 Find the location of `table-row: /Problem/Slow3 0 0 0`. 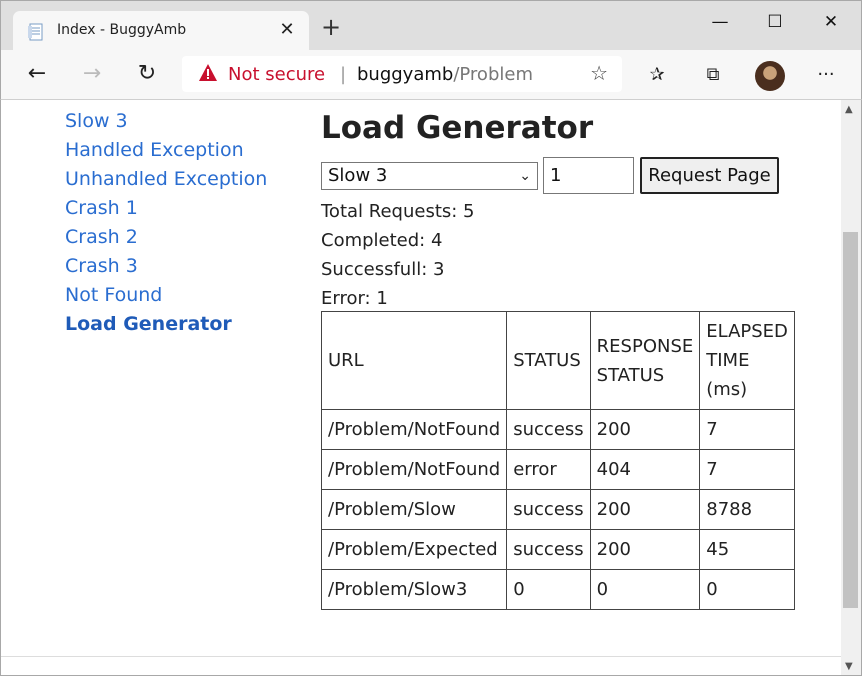

table-row: /Problem/Slow3 0 0 0 is located at coordinates (557, 589).